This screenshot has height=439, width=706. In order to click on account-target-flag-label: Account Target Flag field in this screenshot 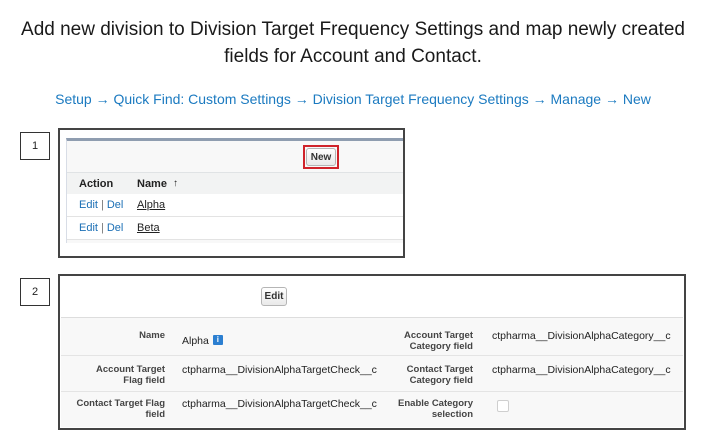, I will do `click(118, 375)`.